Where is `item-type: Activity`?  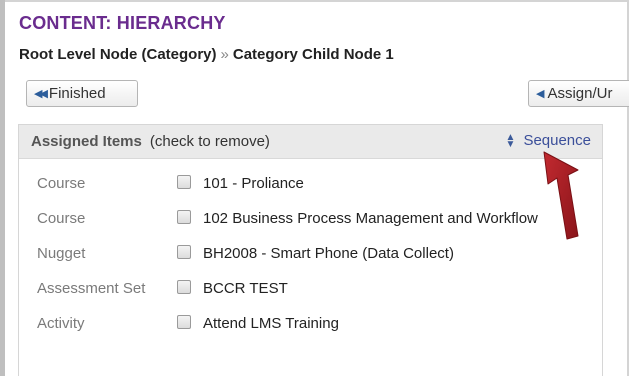
item-type: Activity is located at coordinates (61, 323).